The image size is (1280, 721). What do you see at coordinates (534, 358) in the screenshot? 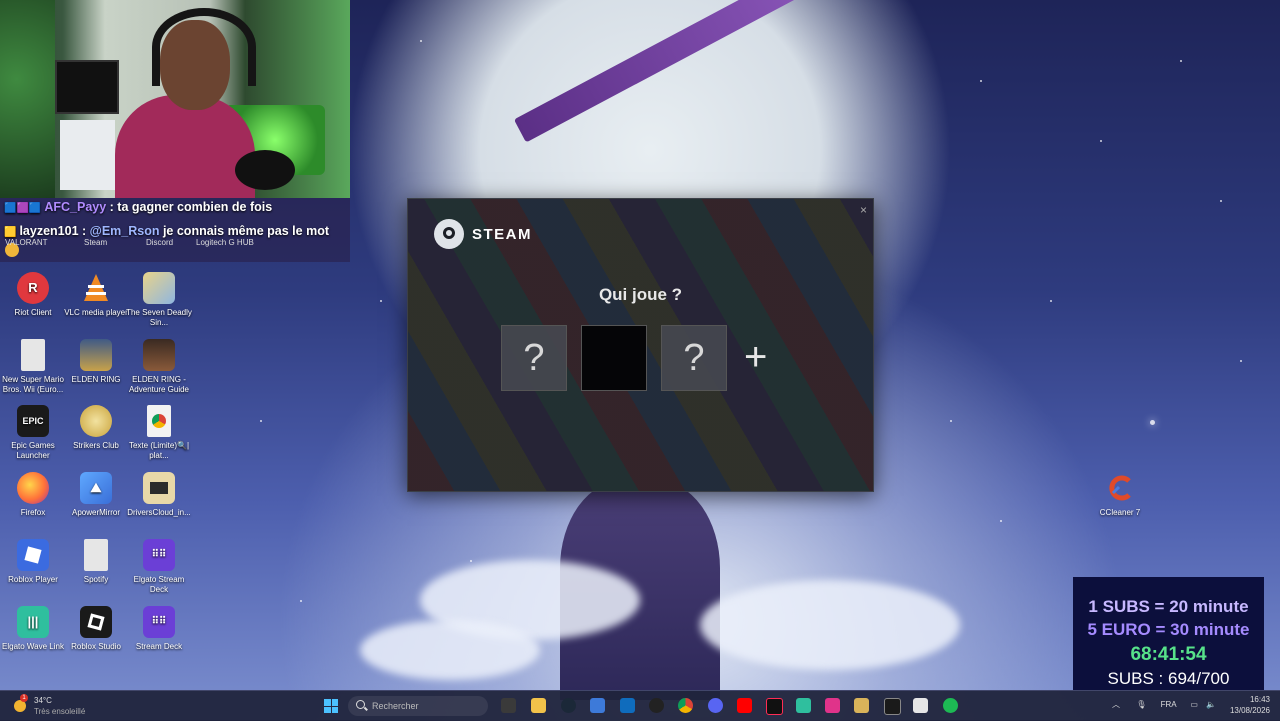
I see `profile-unknown-1: ?` at bounding box center [534, 358].